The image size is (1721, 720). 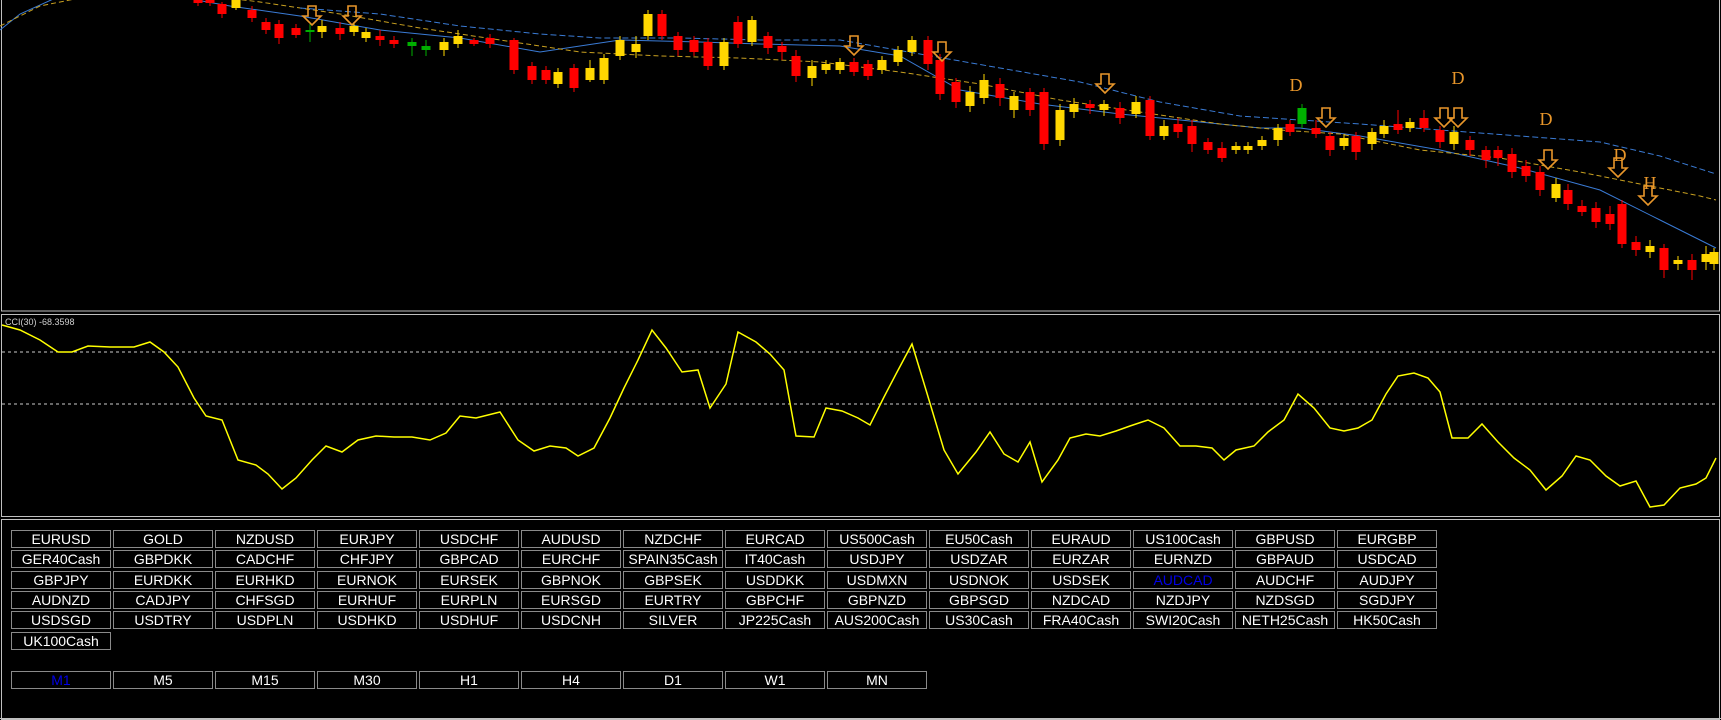 What do you see at coordinates (61, 599) in the screenshot?
I see `symbol-button-audnzd: AUDNZD` at bounding box center [61, 599].